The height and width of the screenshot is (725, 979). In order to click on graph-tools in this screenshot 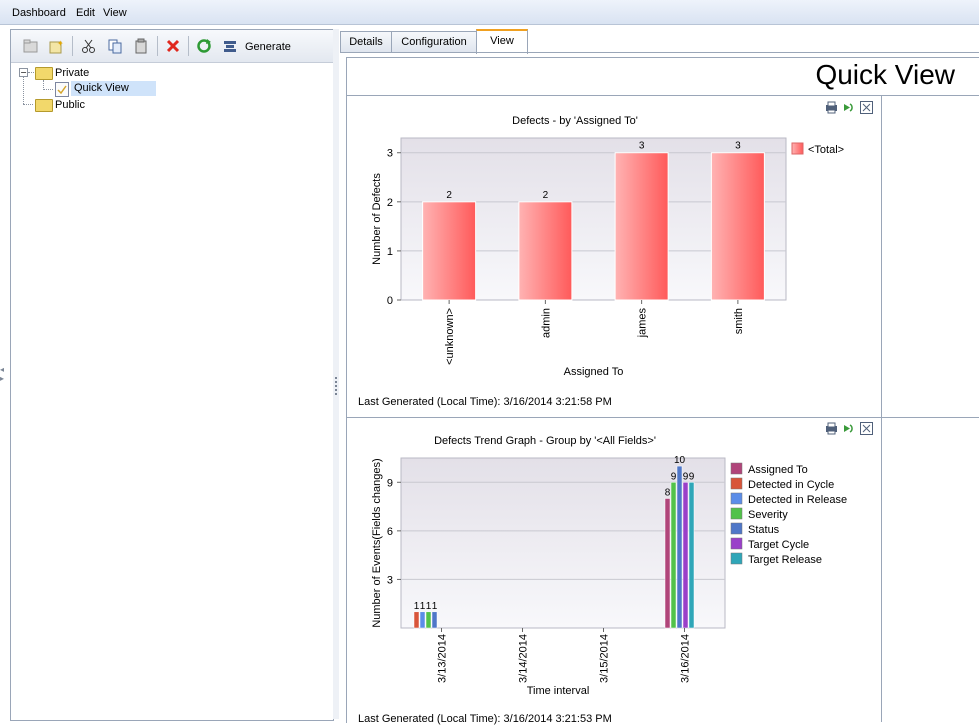, I will do `click(851, 108)`.